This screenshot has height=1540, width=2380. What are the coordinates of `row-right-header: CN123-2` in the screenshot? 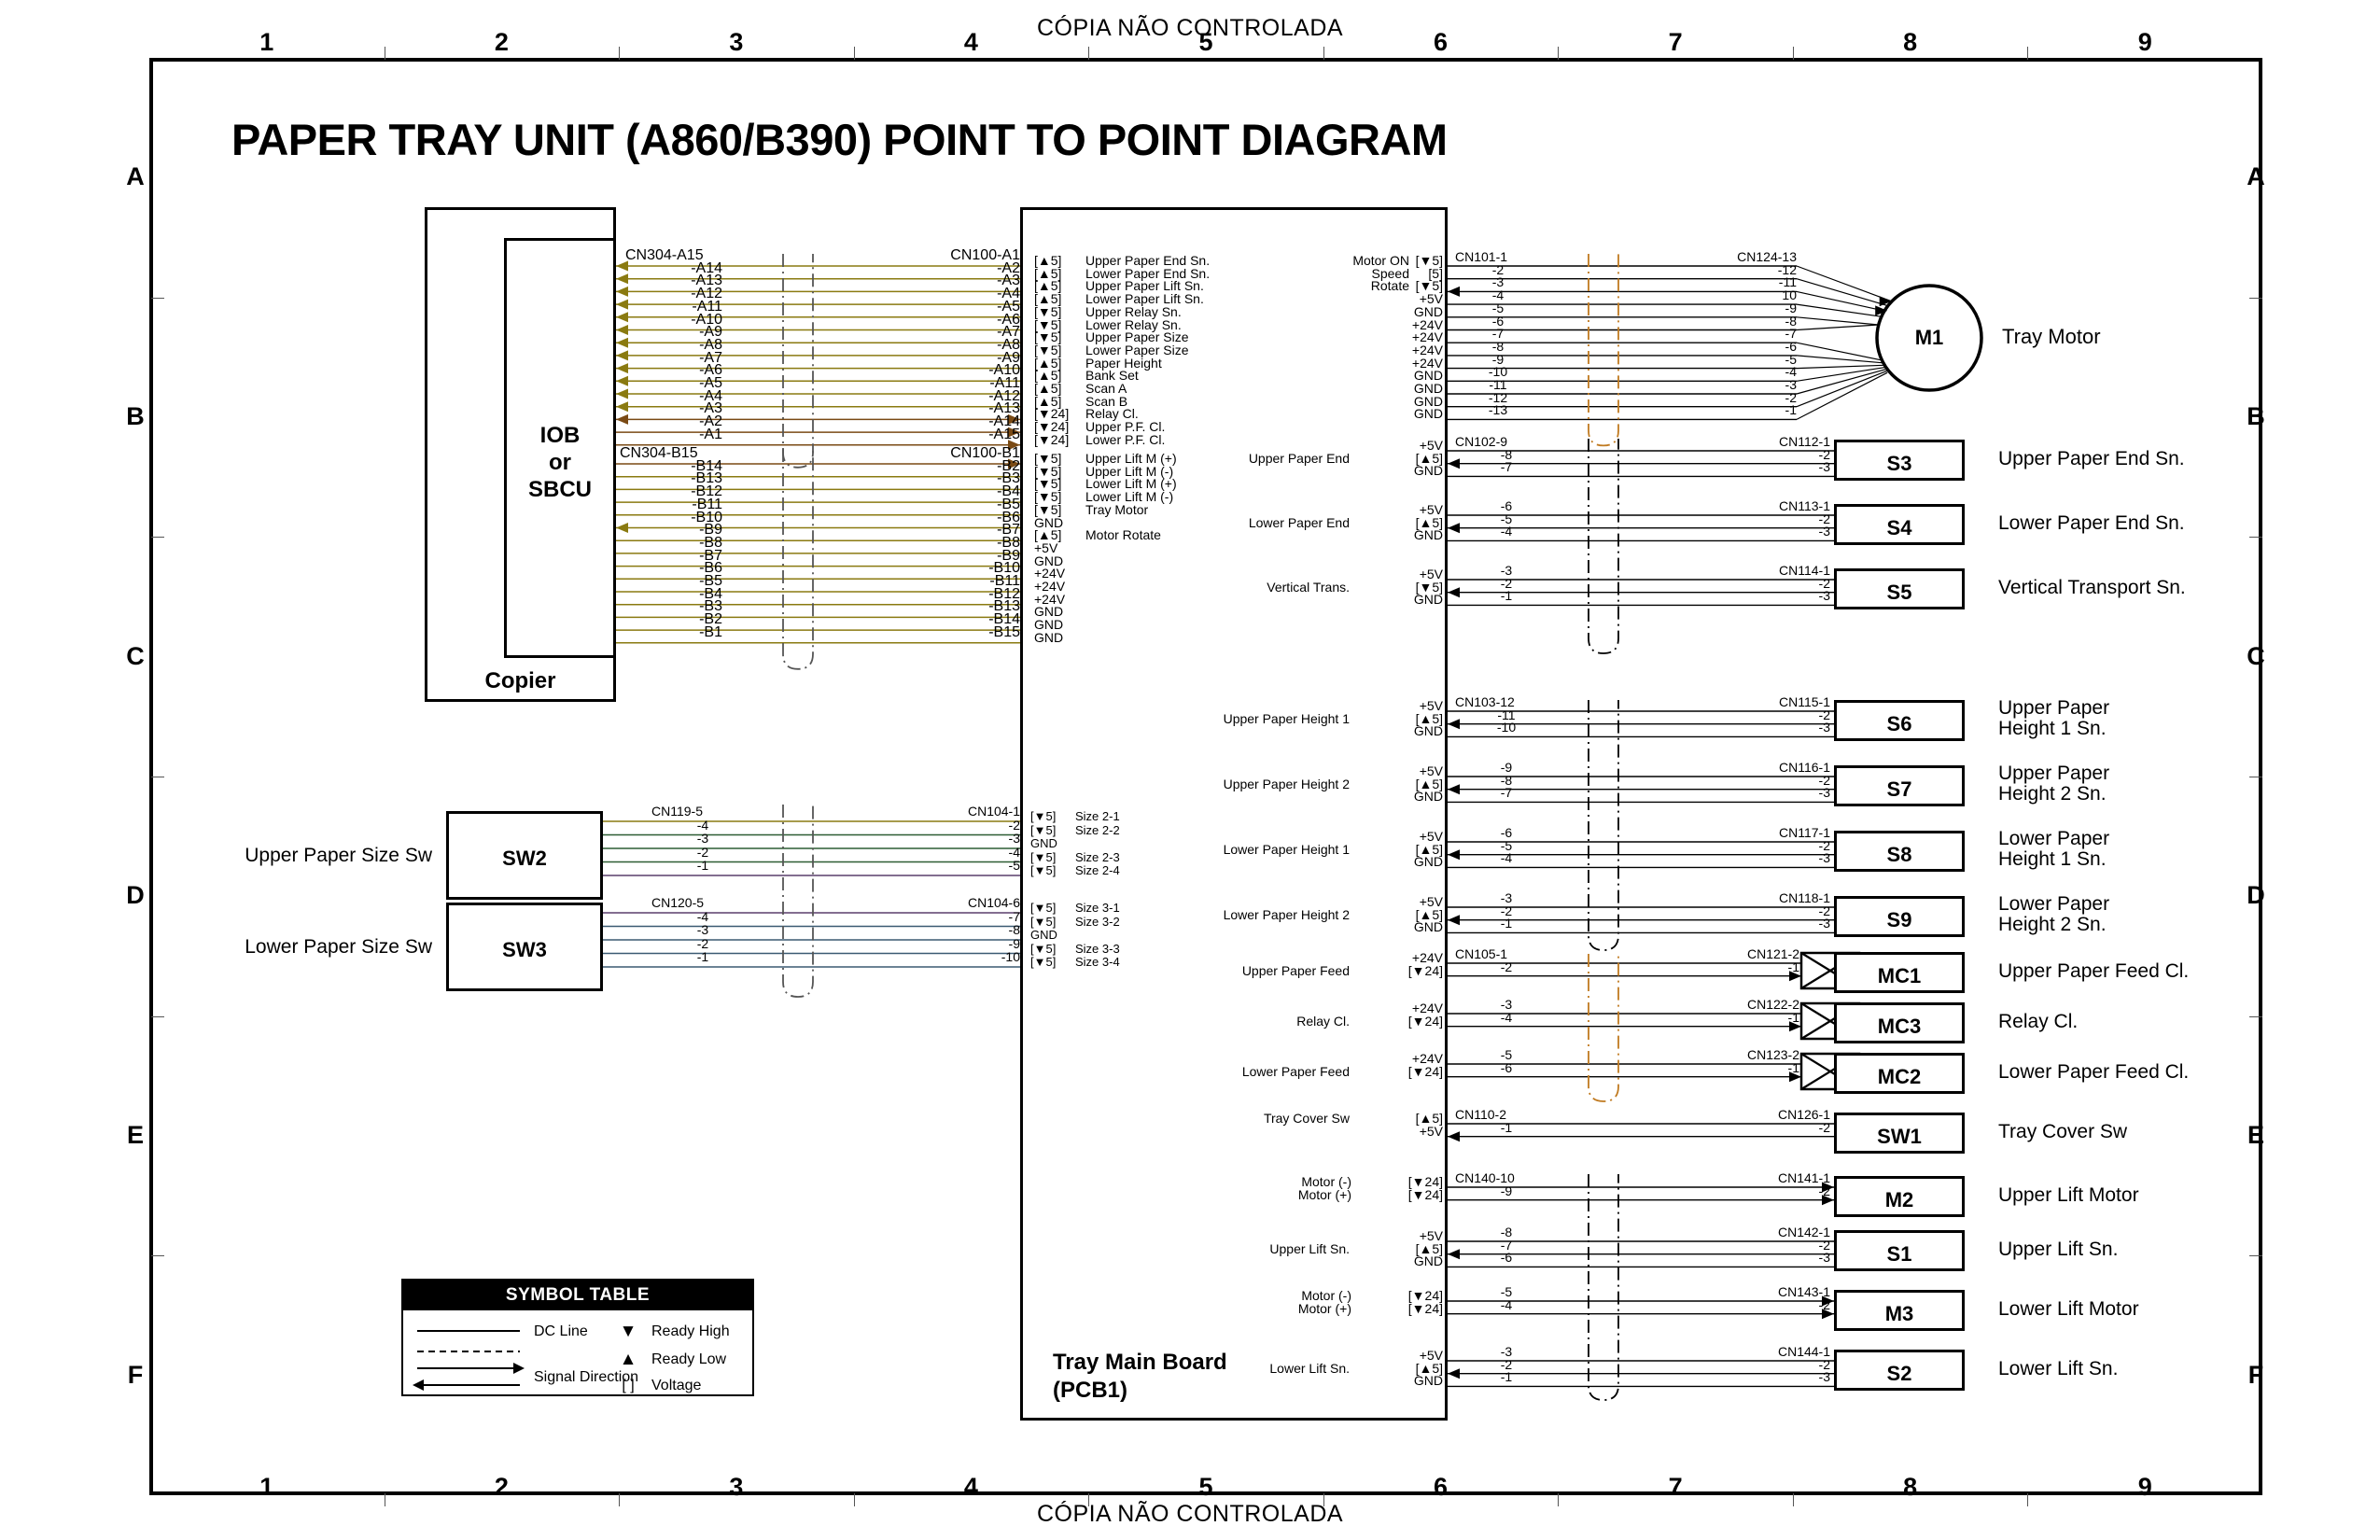 It's located at (1772, 1054).